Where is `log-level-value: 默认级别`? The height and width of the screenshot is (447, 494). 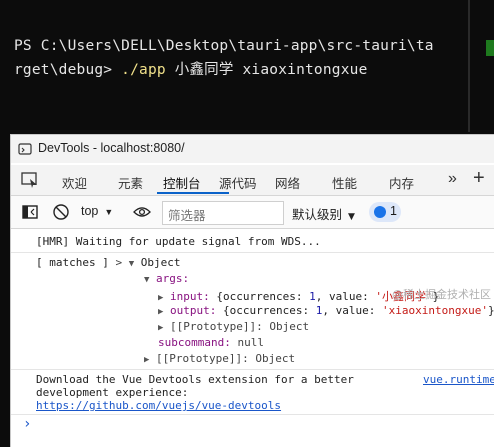
log-level-value: 默认级别 is located at coordinates (317, 214).